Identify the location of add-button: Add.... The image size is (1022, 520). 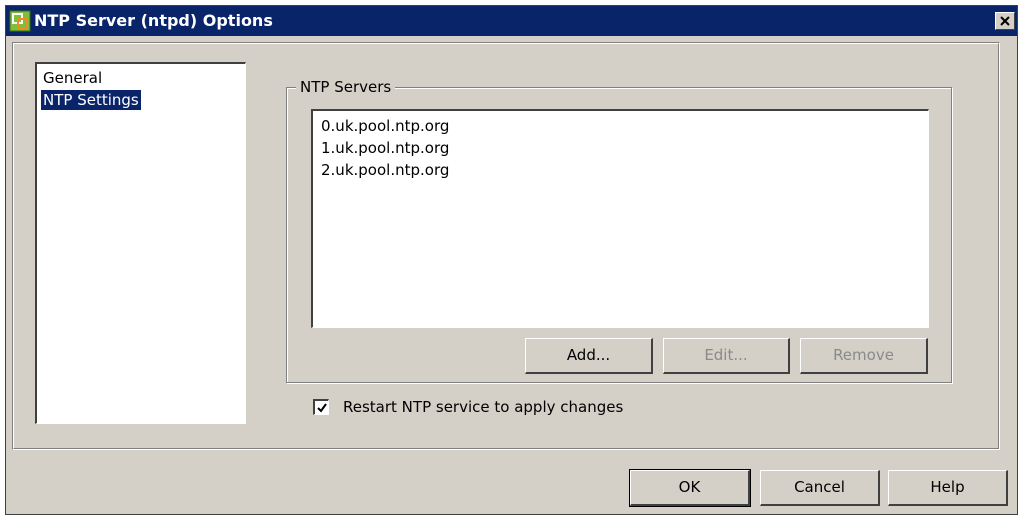
(589, 356).